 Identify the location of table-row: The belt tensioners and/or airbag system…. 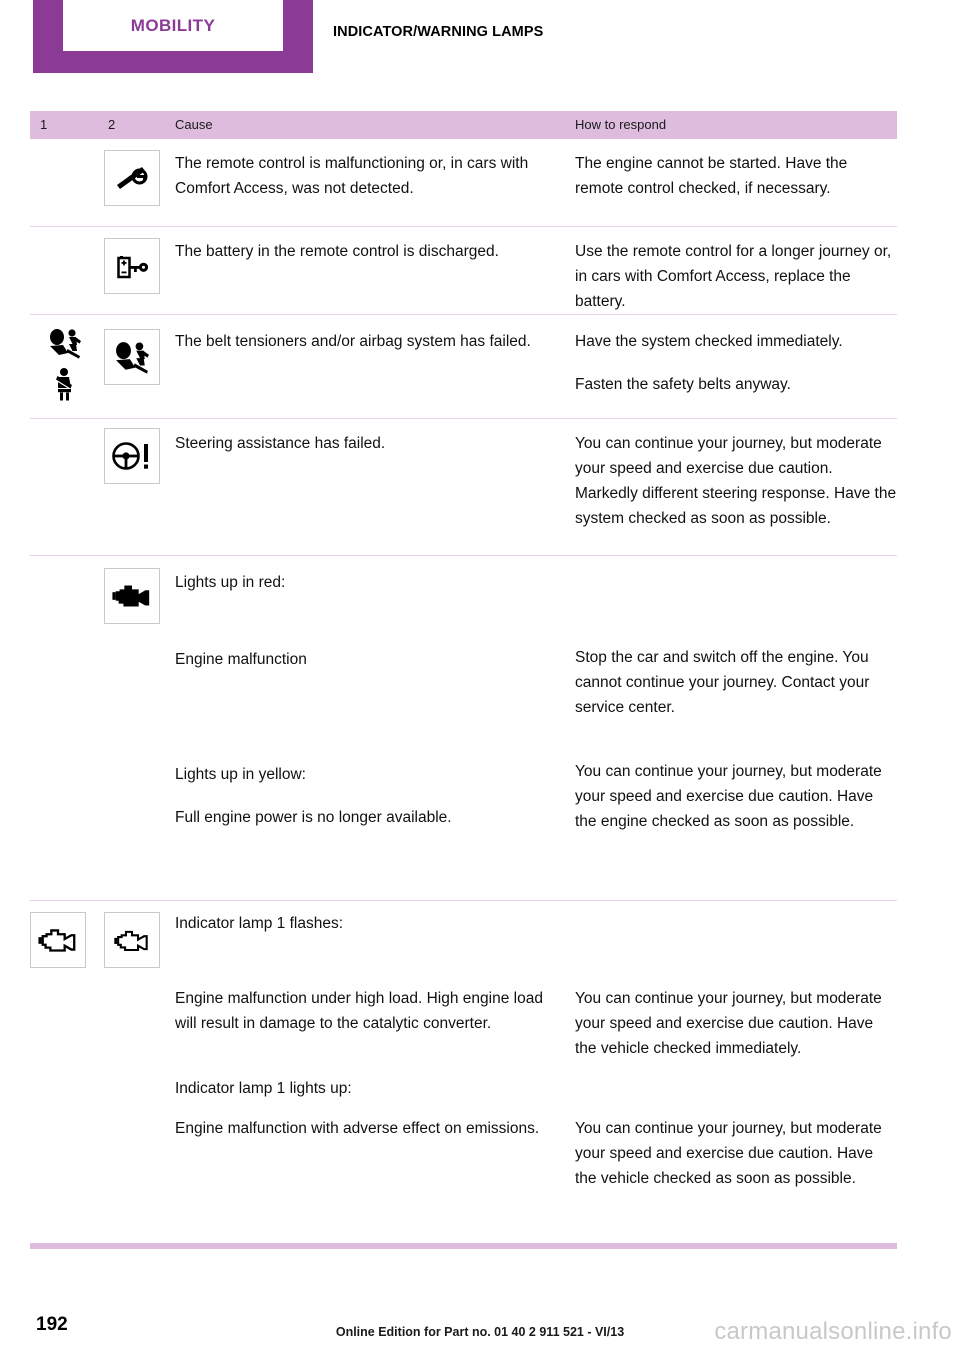
(463, 367).